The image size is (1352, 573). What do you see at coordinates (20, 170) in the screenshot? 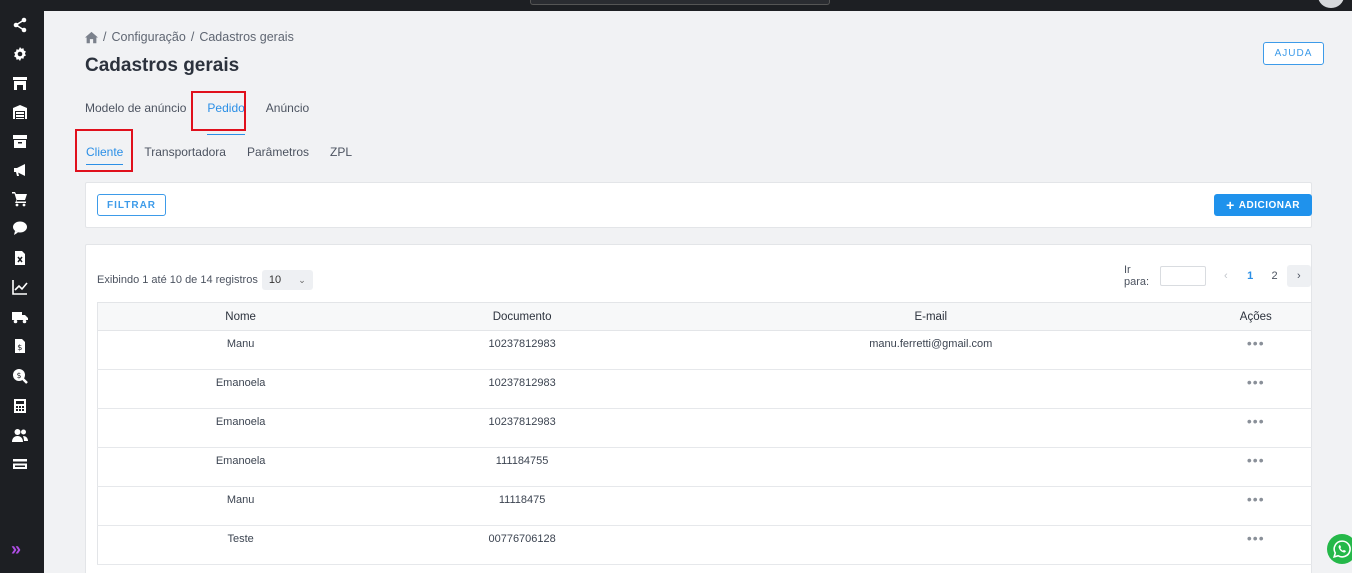
I see `megaphone-icon` at bounding box center [20, 170].